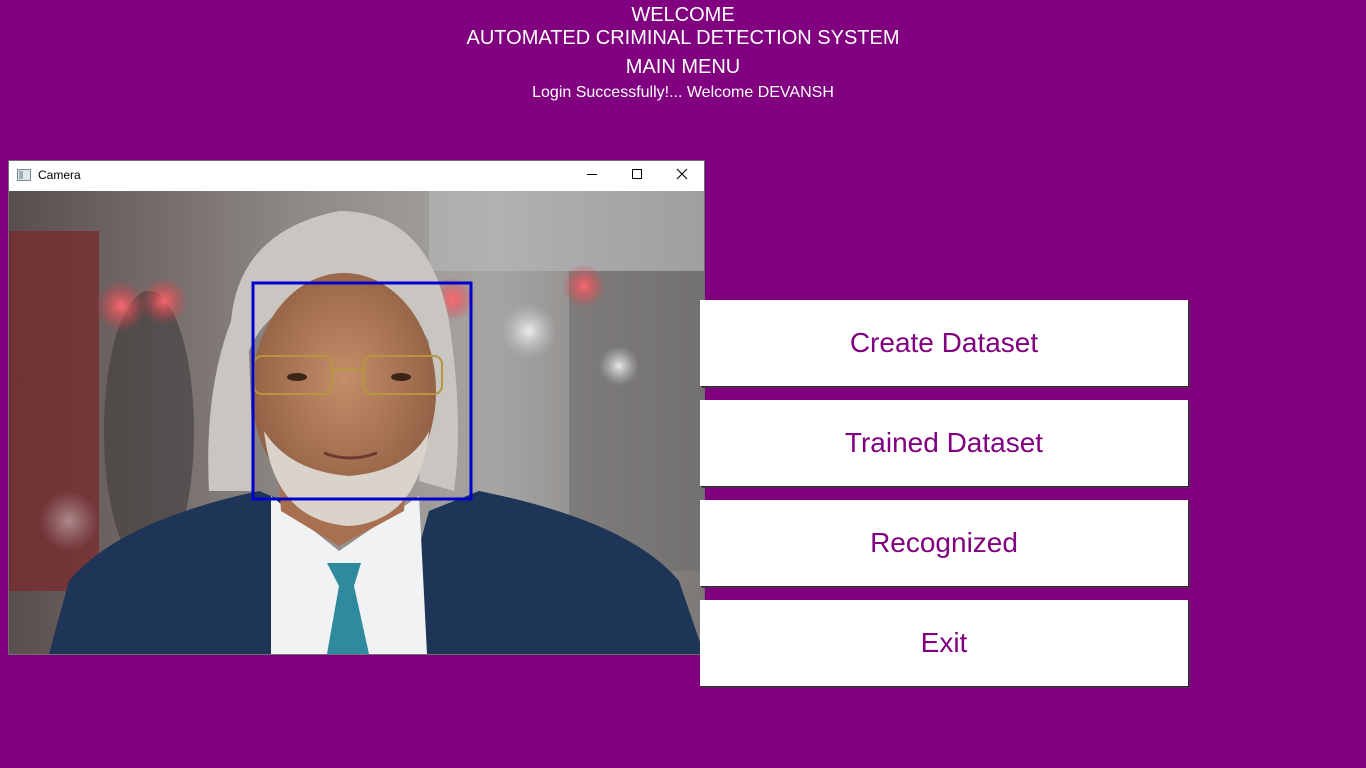 This screenshot has width=1366, height=768. I want to click on minimize-icon, so click(592, 176).